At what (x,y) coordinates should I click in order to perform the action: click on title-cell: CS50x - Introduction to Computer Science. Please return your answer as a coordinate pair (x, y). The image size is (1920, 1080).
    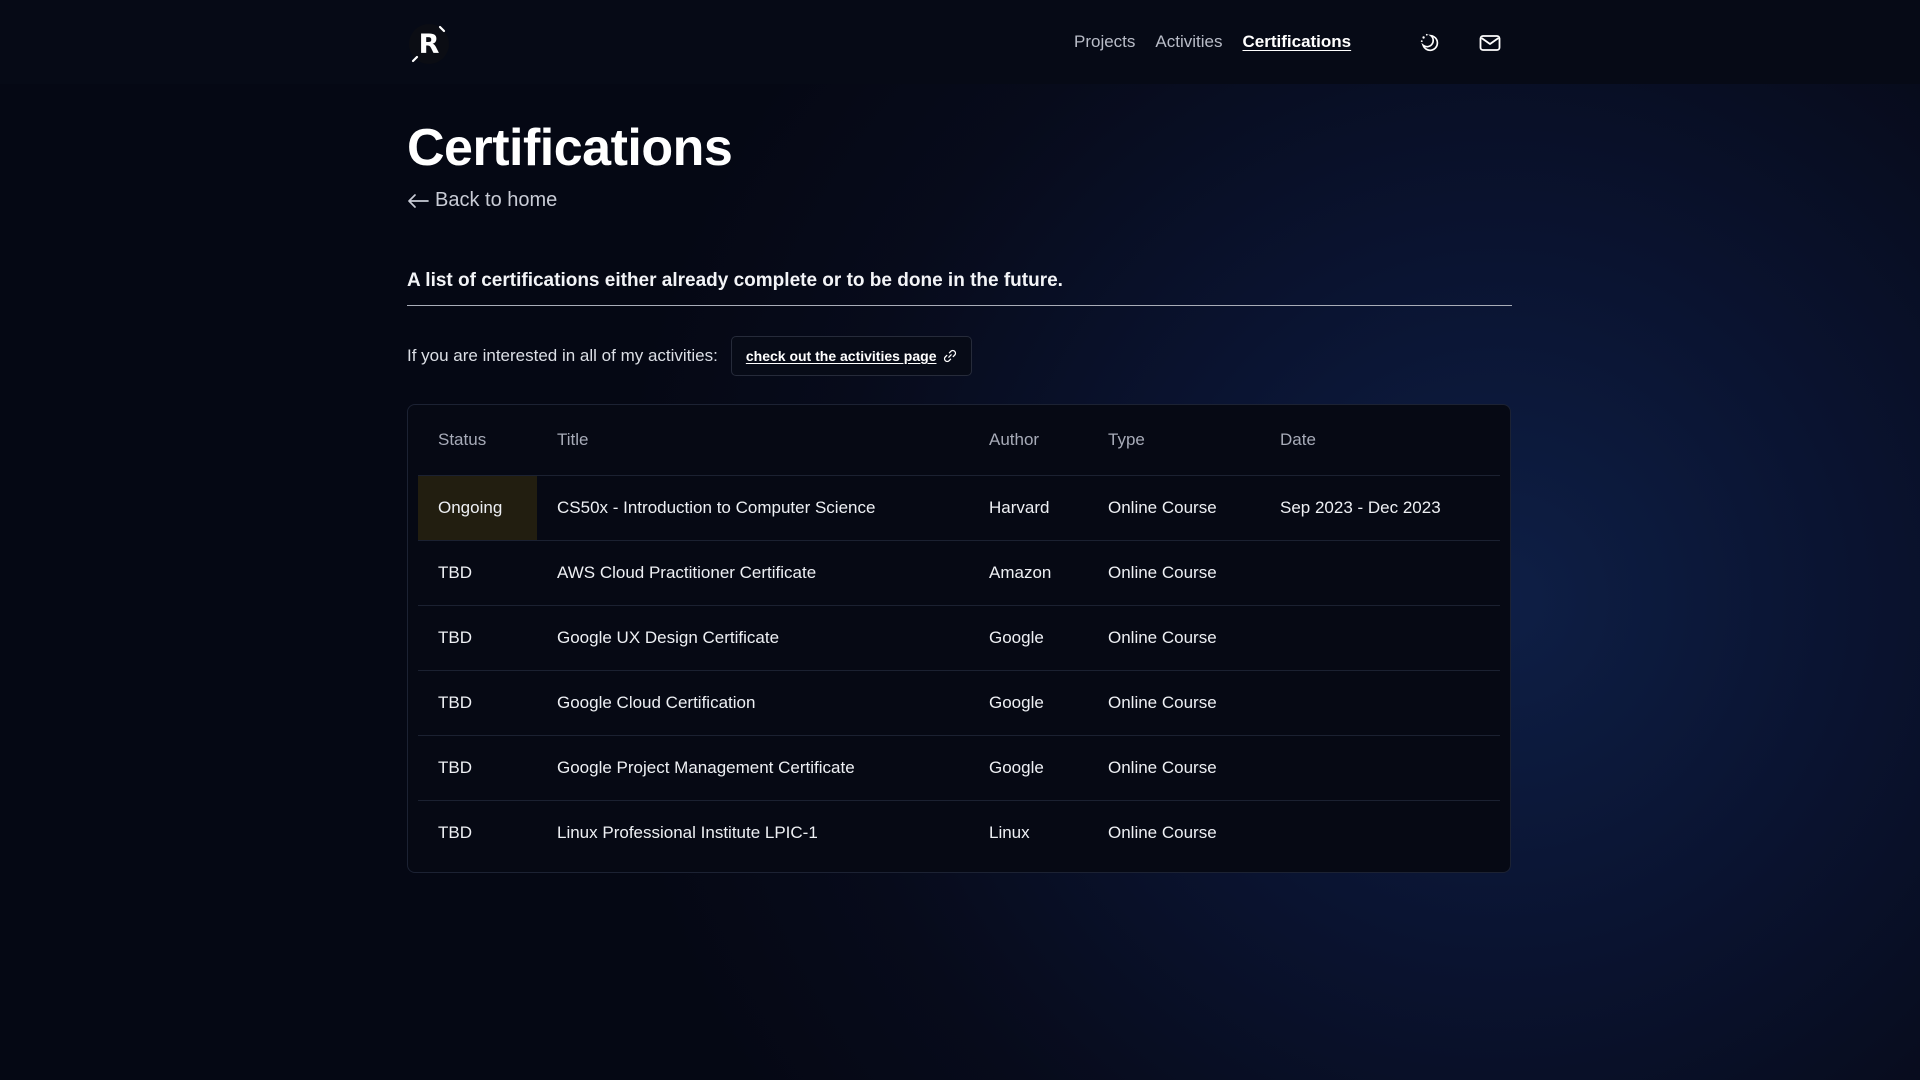
    Looking at the image, I should click on (753, 508).